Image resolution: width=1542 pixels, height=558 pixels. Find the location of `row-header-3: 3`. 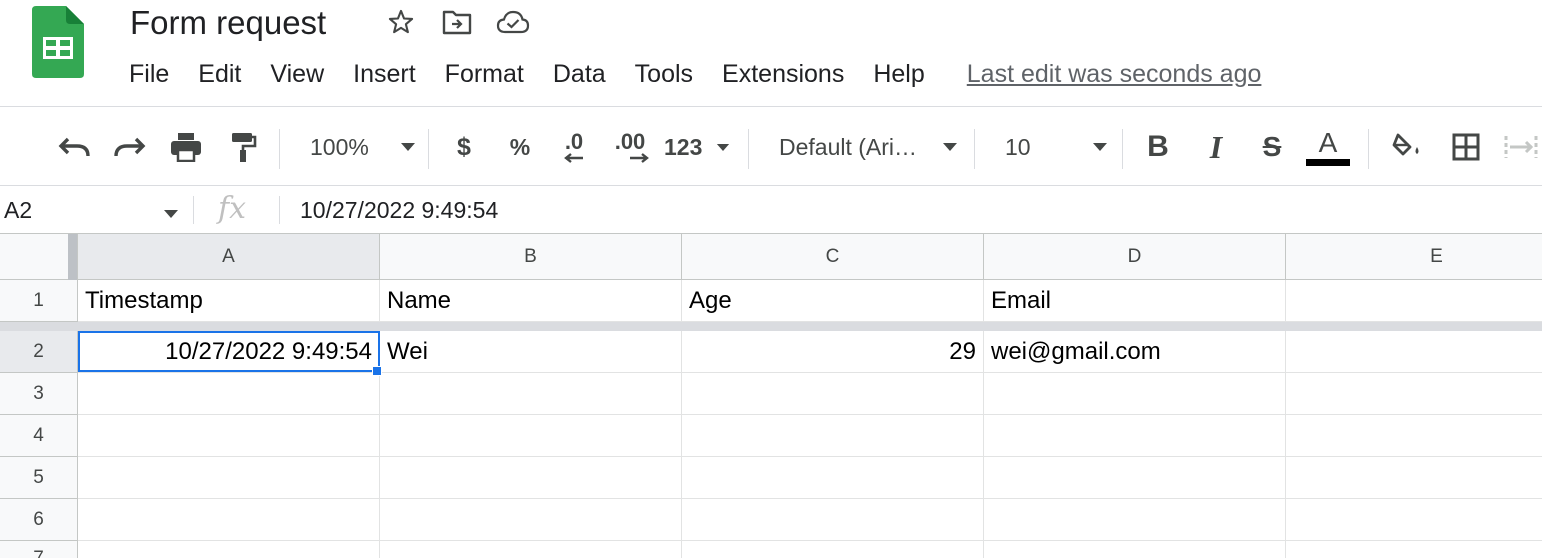

row-header-3: 3 is located at coordinates (39, 394).